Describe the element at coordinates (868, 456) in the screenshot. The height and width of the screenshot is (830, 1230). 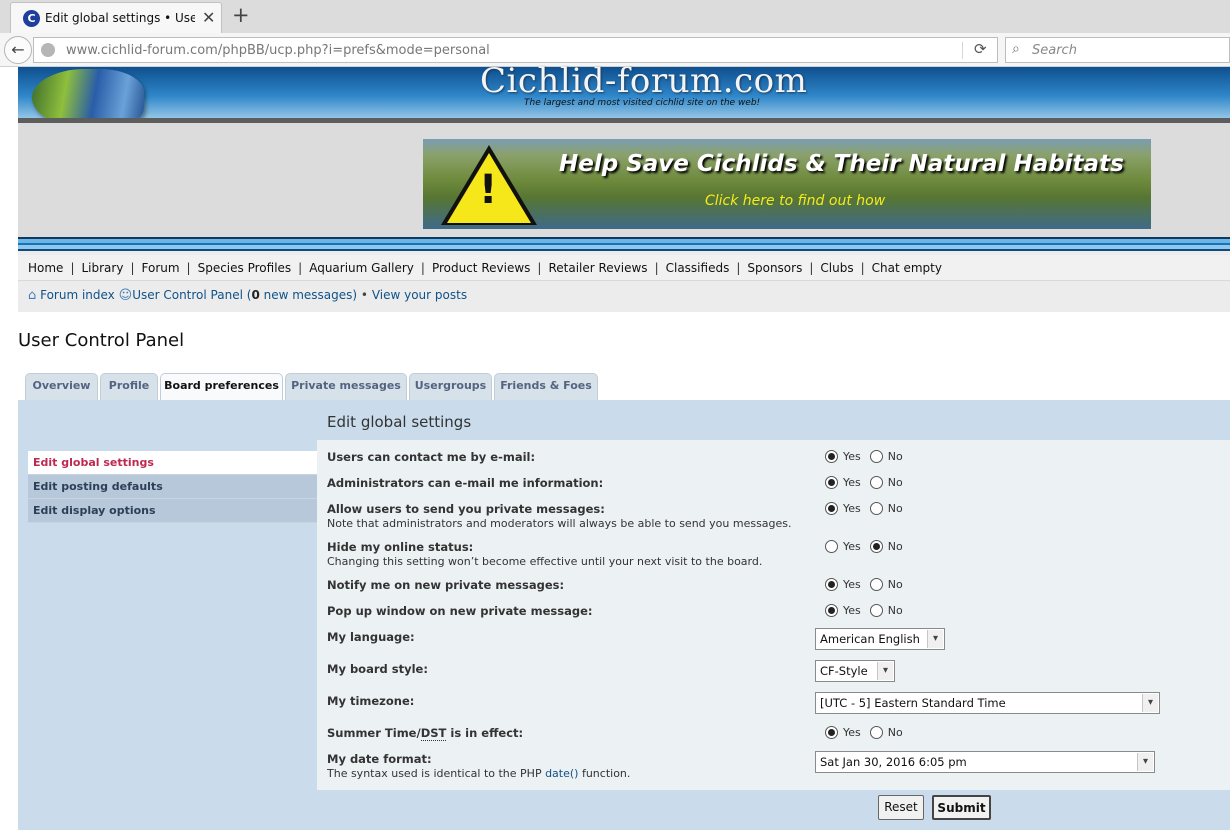
I see `contact-email-radio-group: Yes No` at that location.